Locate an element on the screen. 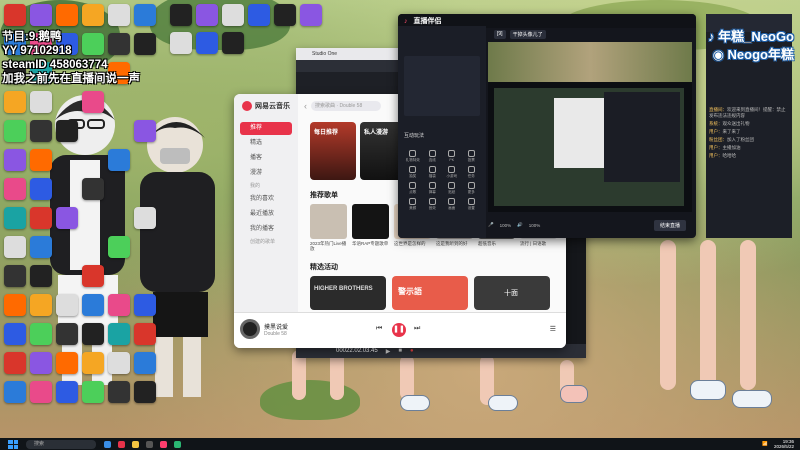 The image size is (800, 450). tool-item: 礼物特效 is located at coordinates (413, 156).